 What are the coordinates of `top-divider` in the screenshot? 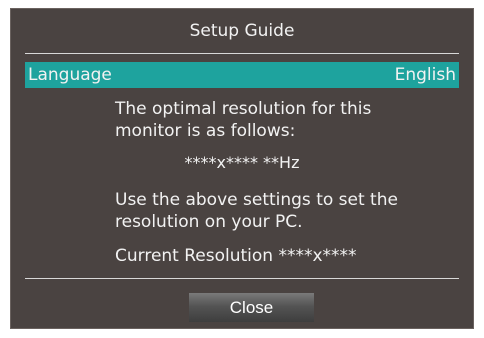 It's located at (242, 53).